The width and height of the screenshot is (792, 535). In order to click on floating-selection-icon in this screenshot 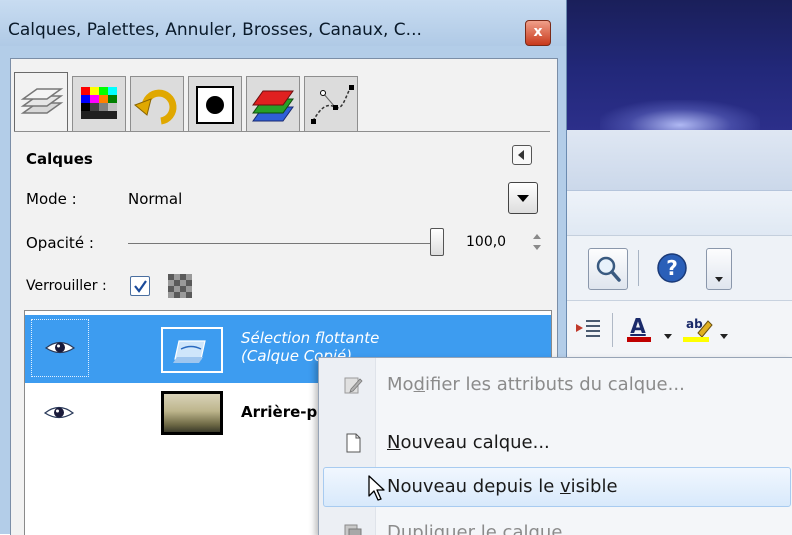, I will do `click(189, 351)`.